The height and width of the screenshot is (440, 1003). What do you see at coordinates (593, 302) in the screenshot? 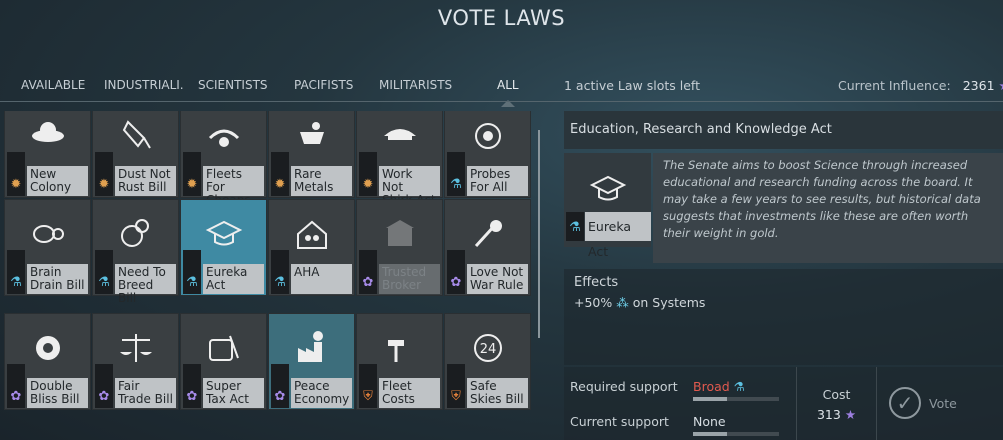
I see `effect-value: +50%` at bounding box center [593, 302].